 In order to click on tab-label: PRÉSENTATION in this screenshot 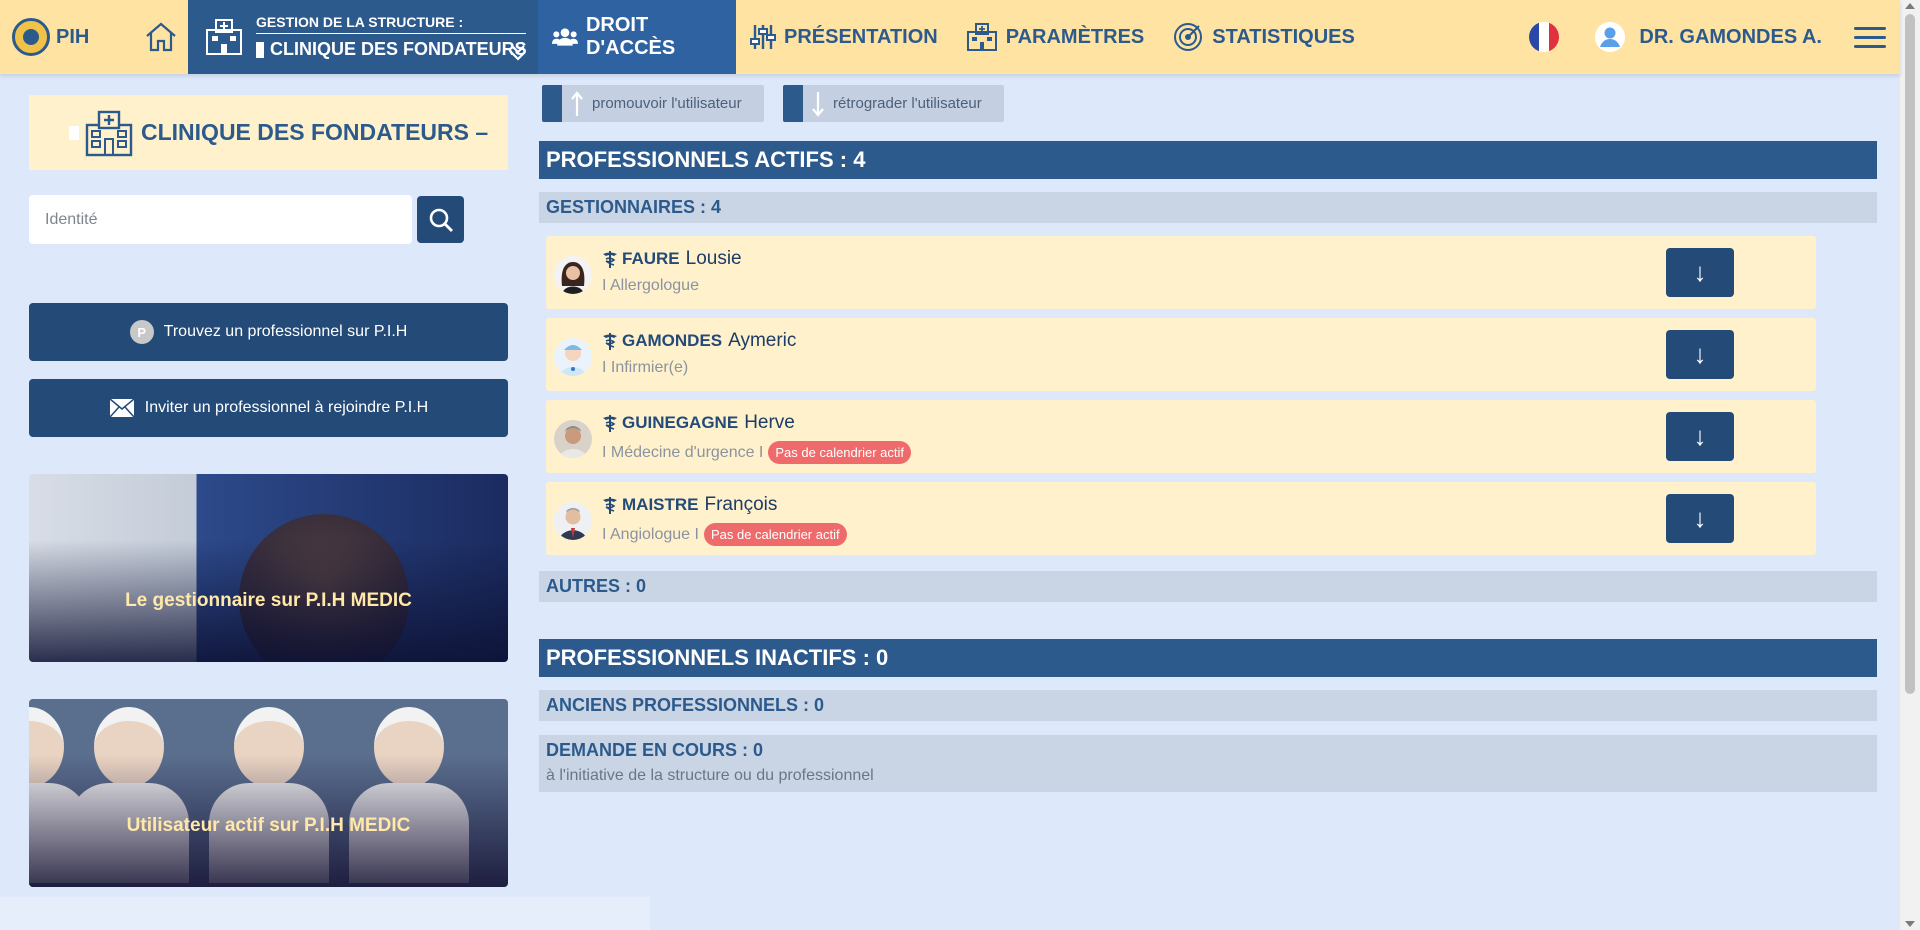, I will do `click(861, 36)`.